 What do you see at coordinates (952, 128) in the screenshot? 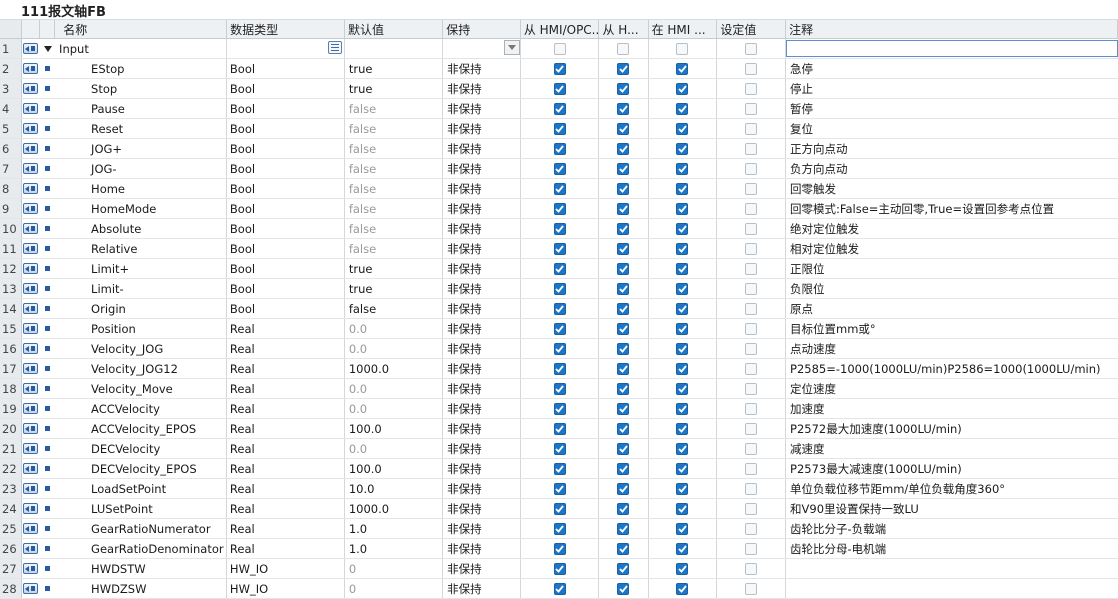
I see `comment-cell: 复位` at bounding box center [952, 128].